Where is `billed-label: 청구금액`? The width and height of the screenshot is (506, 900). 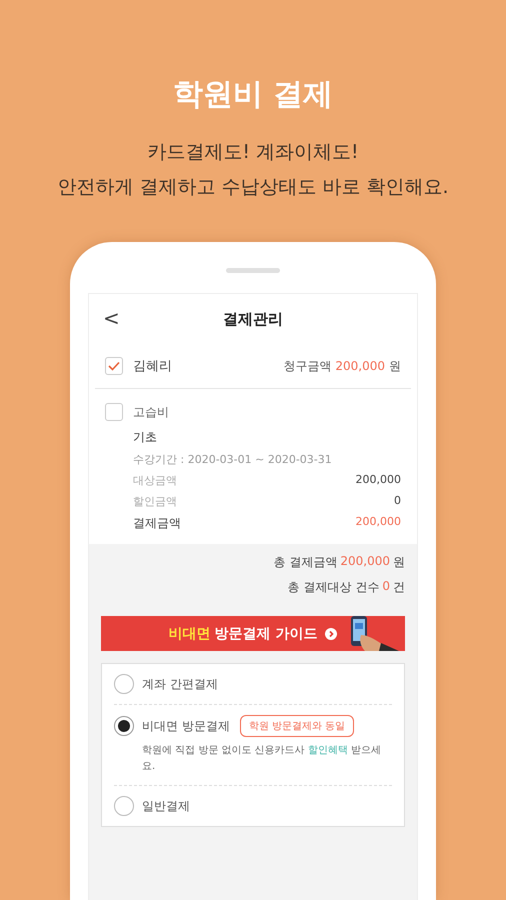 billed-label: 청구금액 is located at coordinates (307, 366).